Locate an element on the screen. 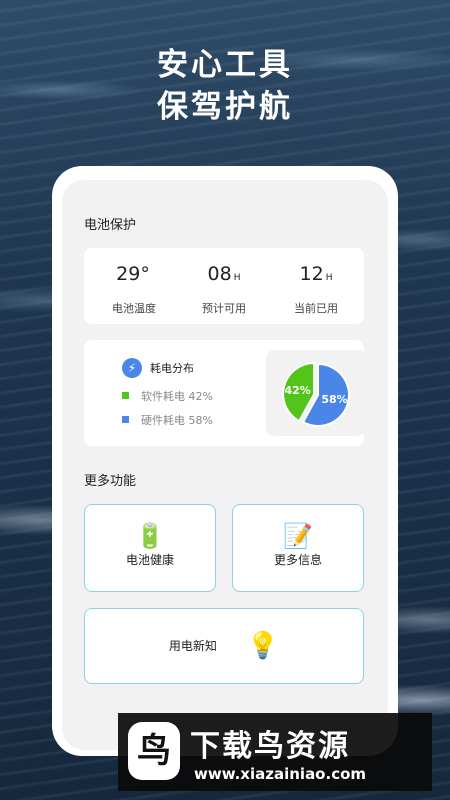 The image size is (450, 800). stat-temperature: 29° 电池温度 is located at coordinates (134, 289).